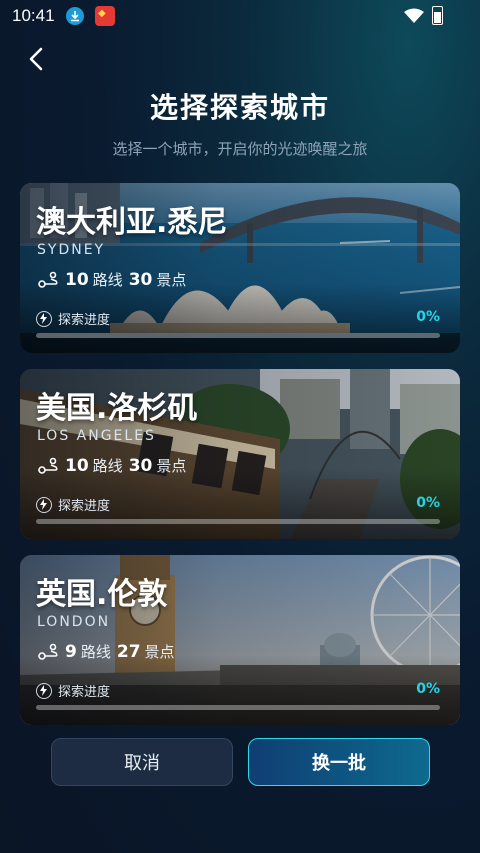 The height and width of the screenshot is (853, 480). What do you see at coordinates (96, 436) in the screenshot?
I see `city-name-en: LOS ANGELES` at bounding box center [96, 436].